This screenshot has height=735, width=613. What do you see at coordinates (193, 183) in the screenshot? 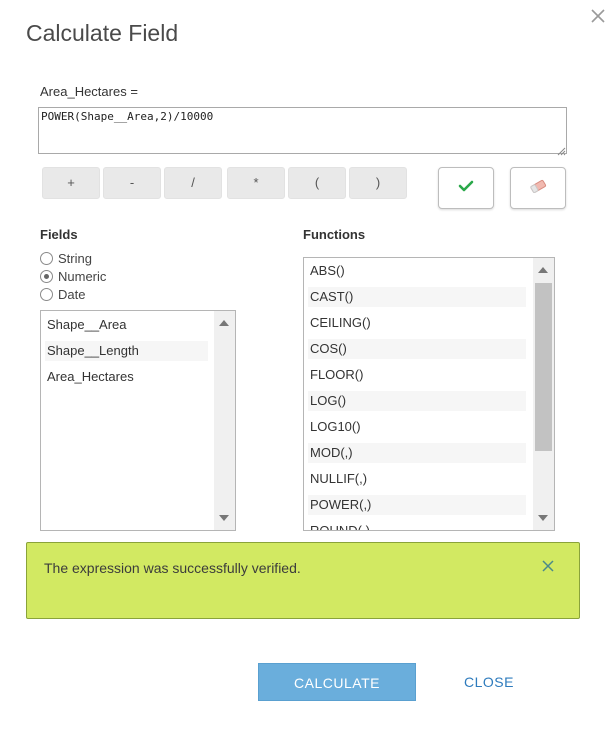
I see `operator-divide-button: /` at bounding box center [193, 183].